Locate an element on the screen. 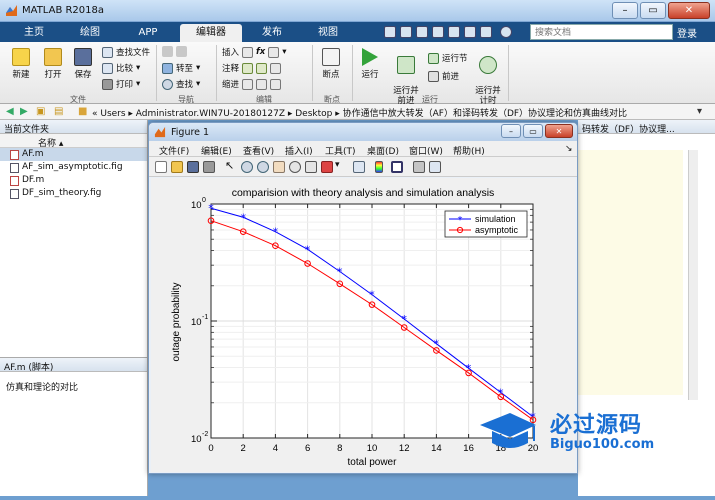  back-arrow-icon: ◀ is located at coordinates (10, 111).